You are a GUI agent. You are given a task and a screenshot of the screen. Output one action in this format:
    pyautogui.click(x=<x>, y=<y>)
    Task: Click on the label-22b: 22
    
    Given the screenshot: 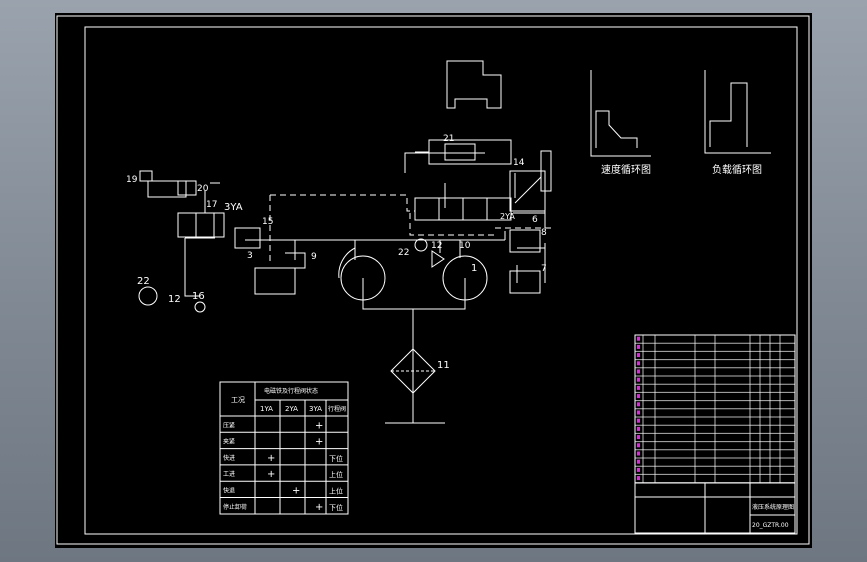 What is the action you would take?
    pyautogui.click(x=403, y=253)
    